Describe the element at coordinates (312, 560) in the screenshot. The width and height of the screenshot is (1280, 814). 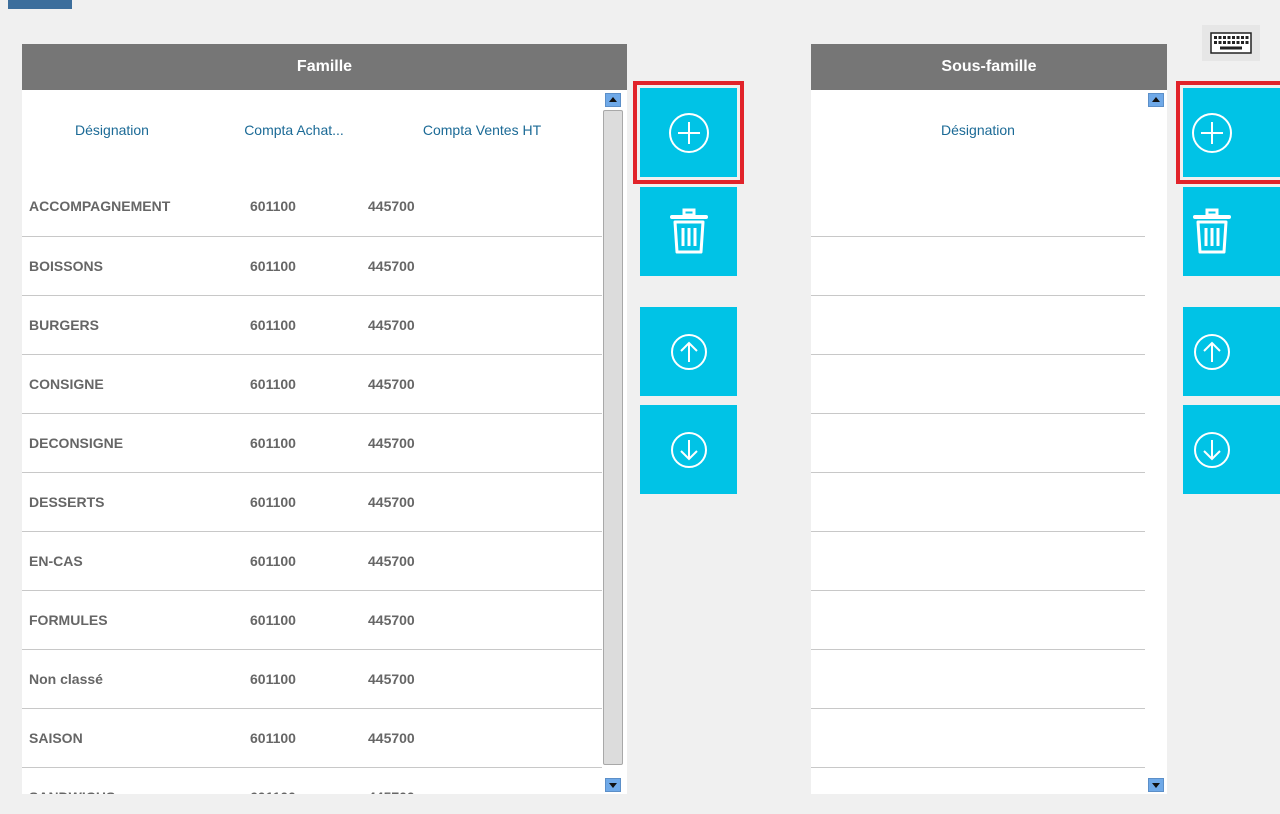
I see `famille-row: EN-CAS 601100 445700` at that location.